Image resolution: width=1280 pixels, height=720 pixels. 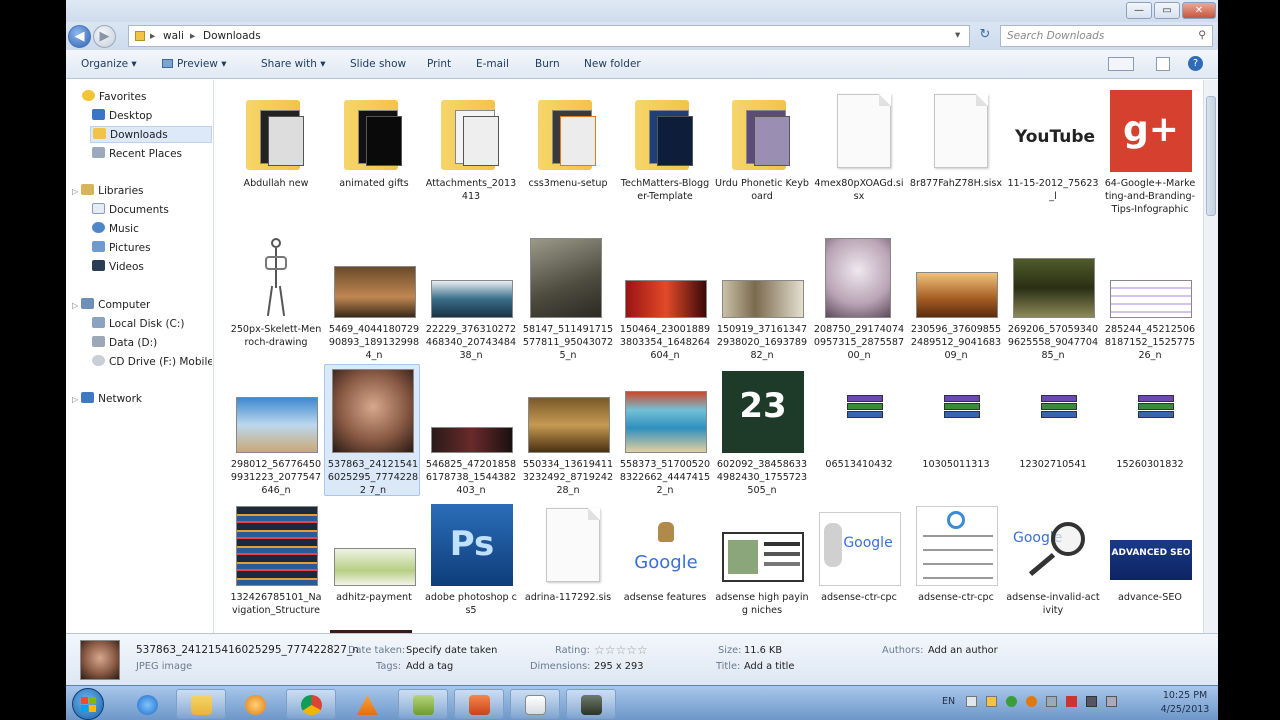 I want to click on taskbar-app, so click(x=423, y=704).